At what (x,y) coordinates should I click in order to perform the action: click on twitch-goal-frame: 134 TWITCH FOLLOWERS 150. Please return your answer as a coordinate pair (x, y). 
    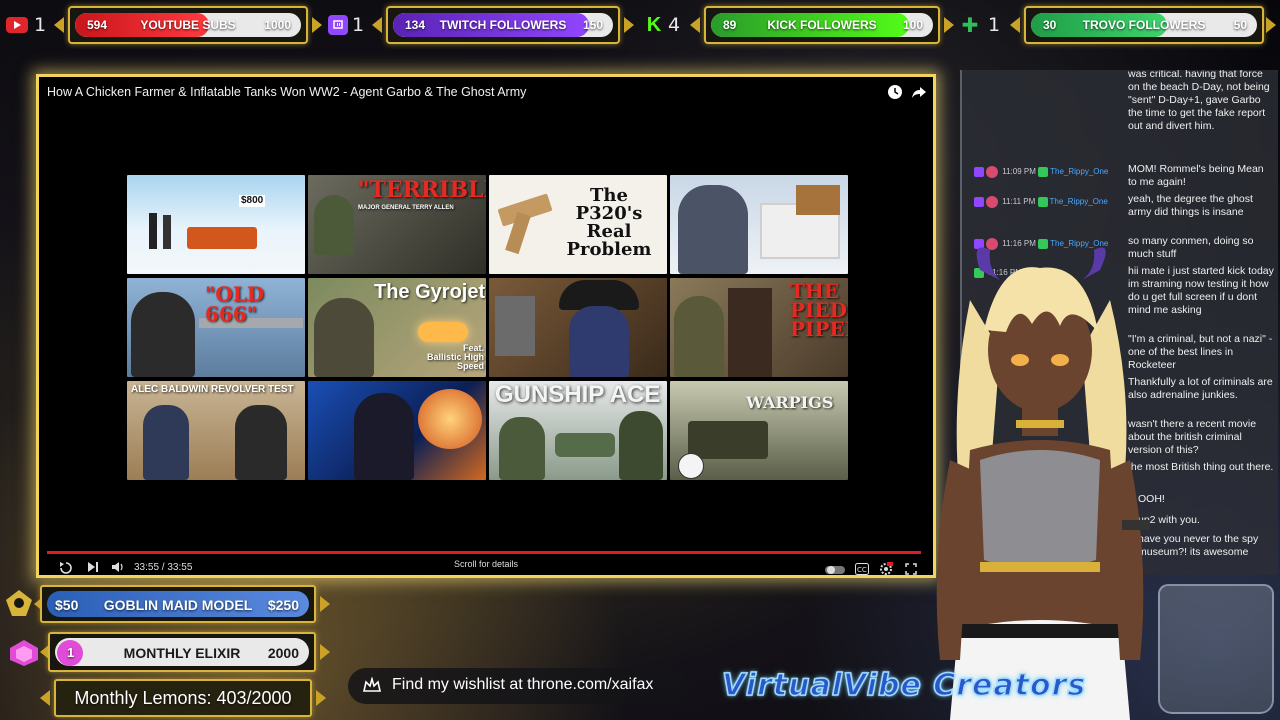
    Looking at the image, I should click on (503, 25).